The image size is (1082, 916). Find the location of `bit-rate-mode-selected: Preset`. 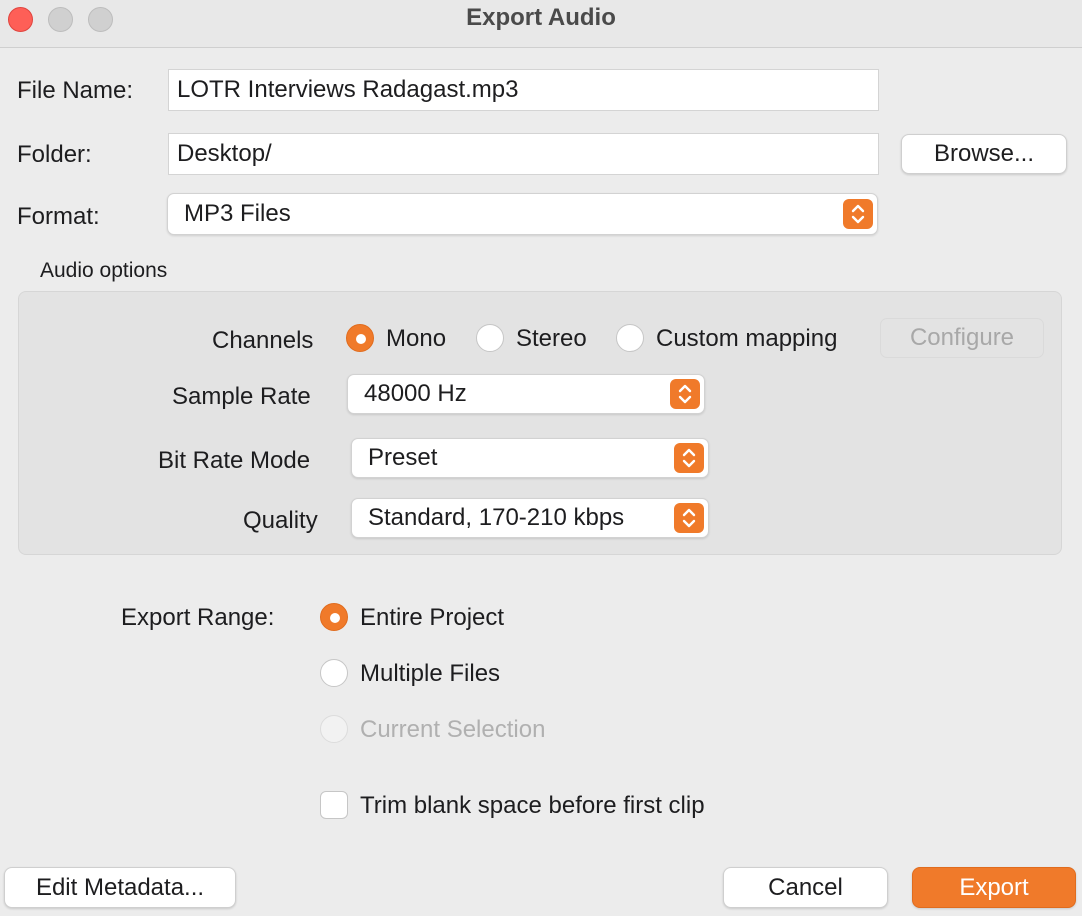

bit-rate-mode-selected: Preset is located at coordinates (403, 457).